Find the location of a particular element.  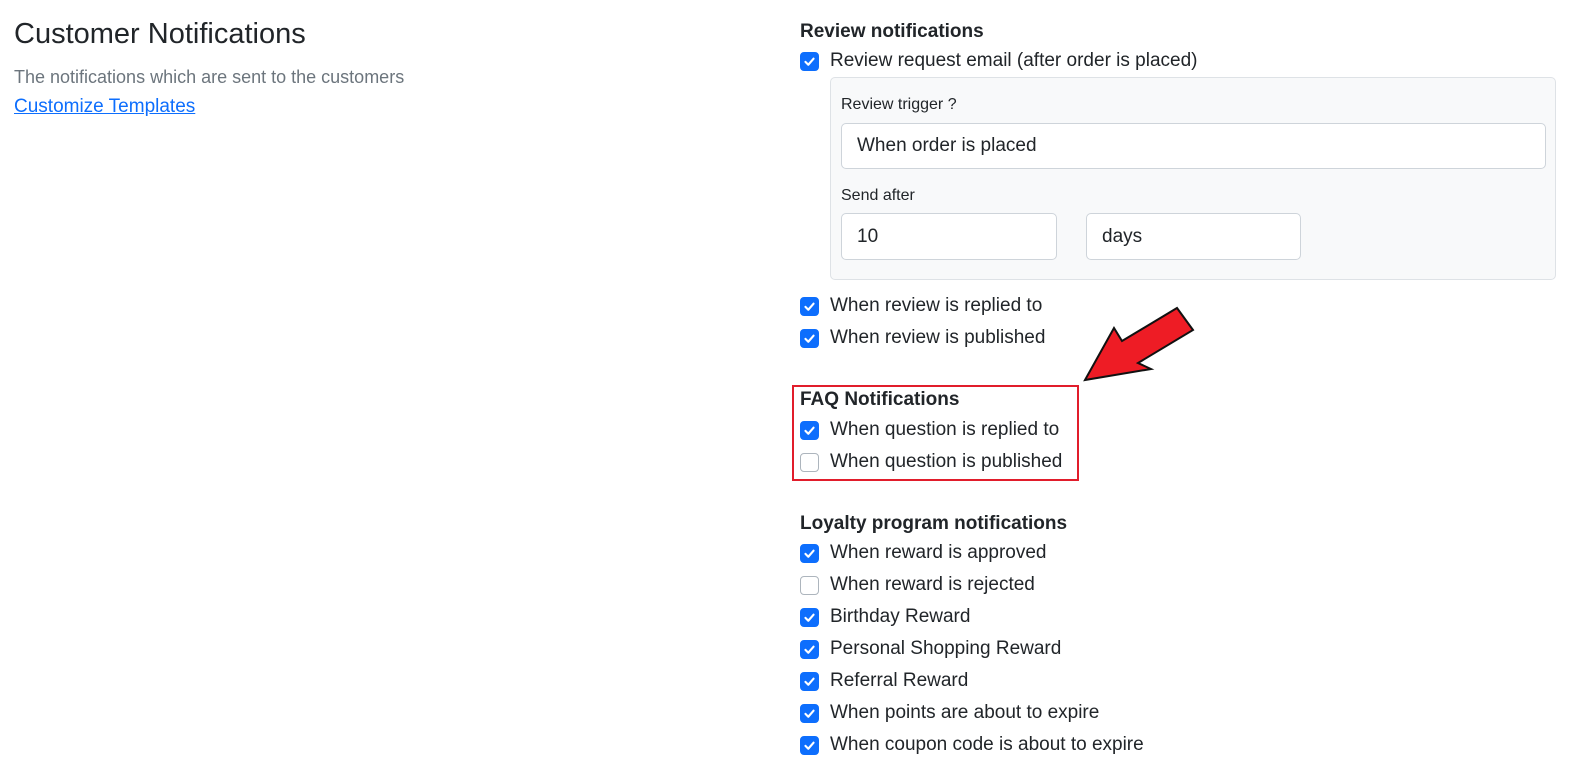

coupon-expire-label: When coupon code is about to expire is located at coordinates (987, 744).